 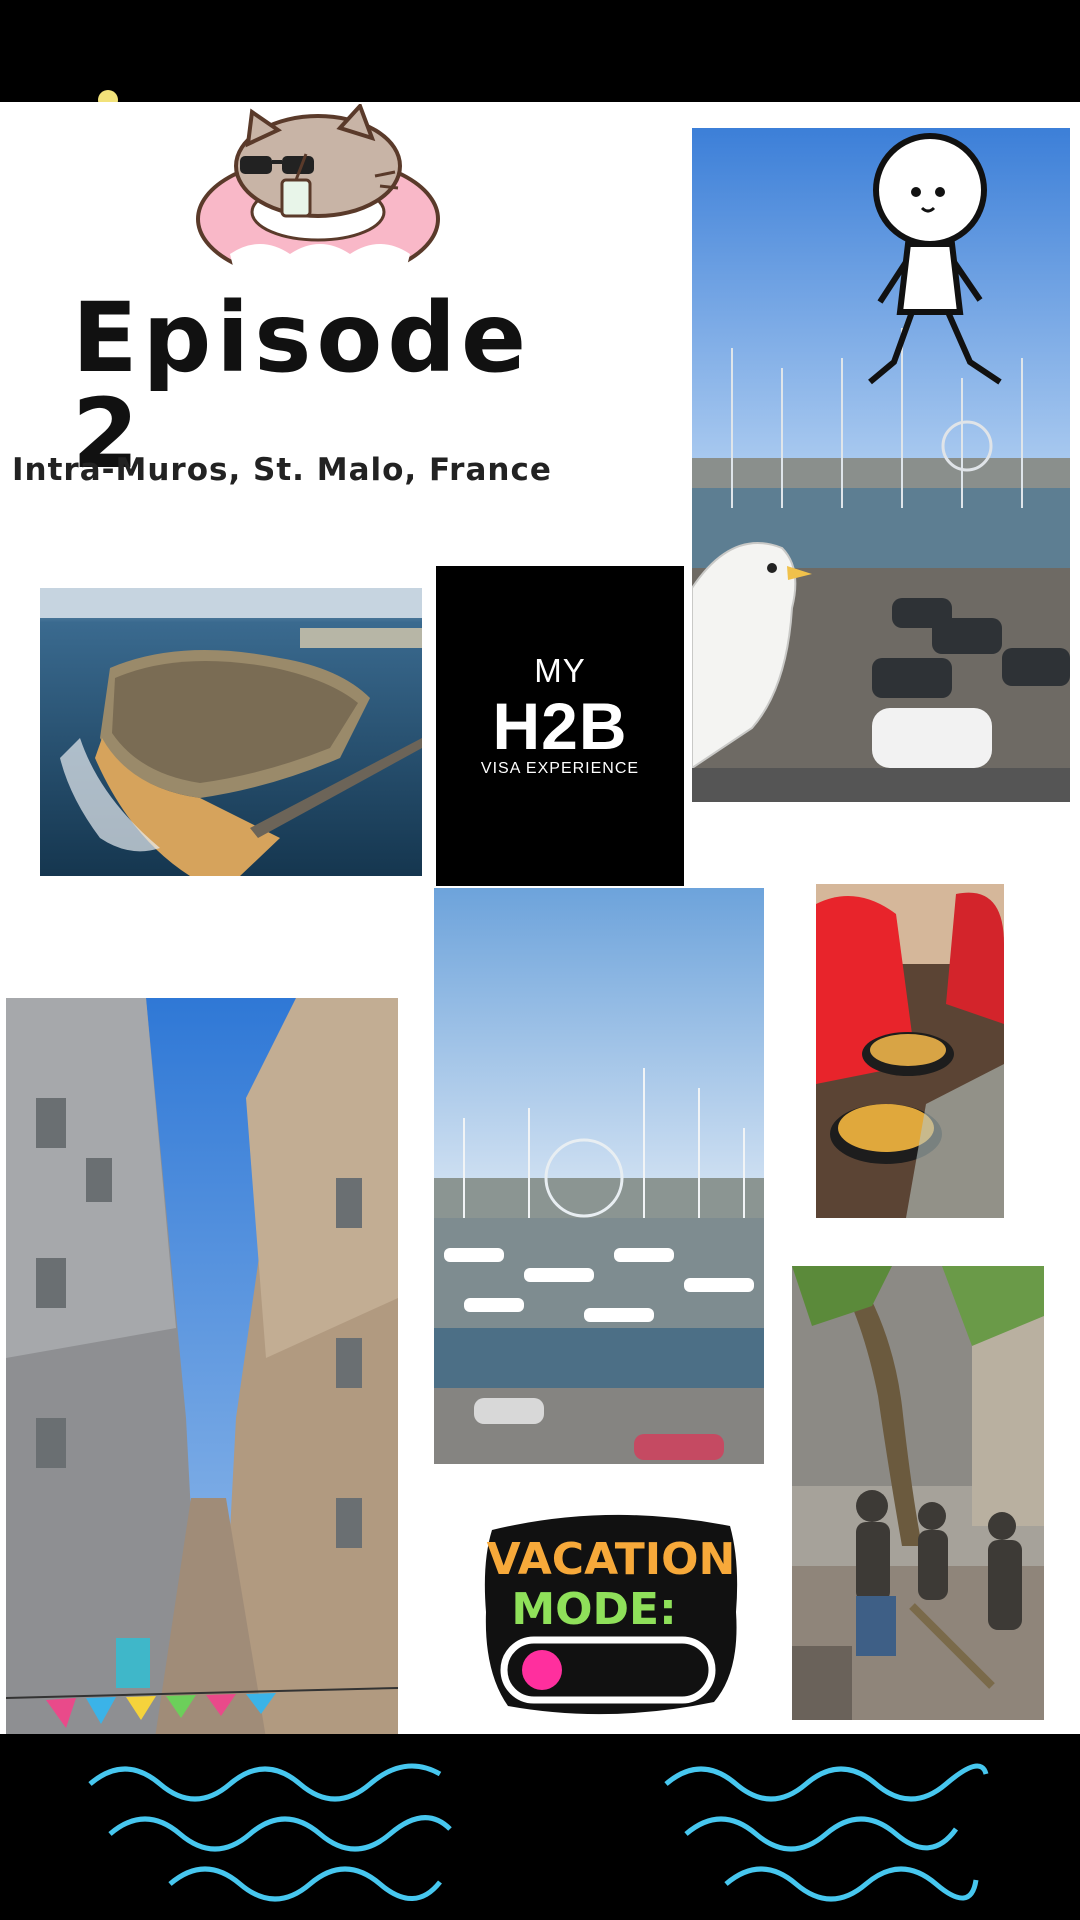 What do you see at coordinates (318, 194) in the screenshot?
I see `pusheen-cat-sticker` at bounding box center [318, 194].